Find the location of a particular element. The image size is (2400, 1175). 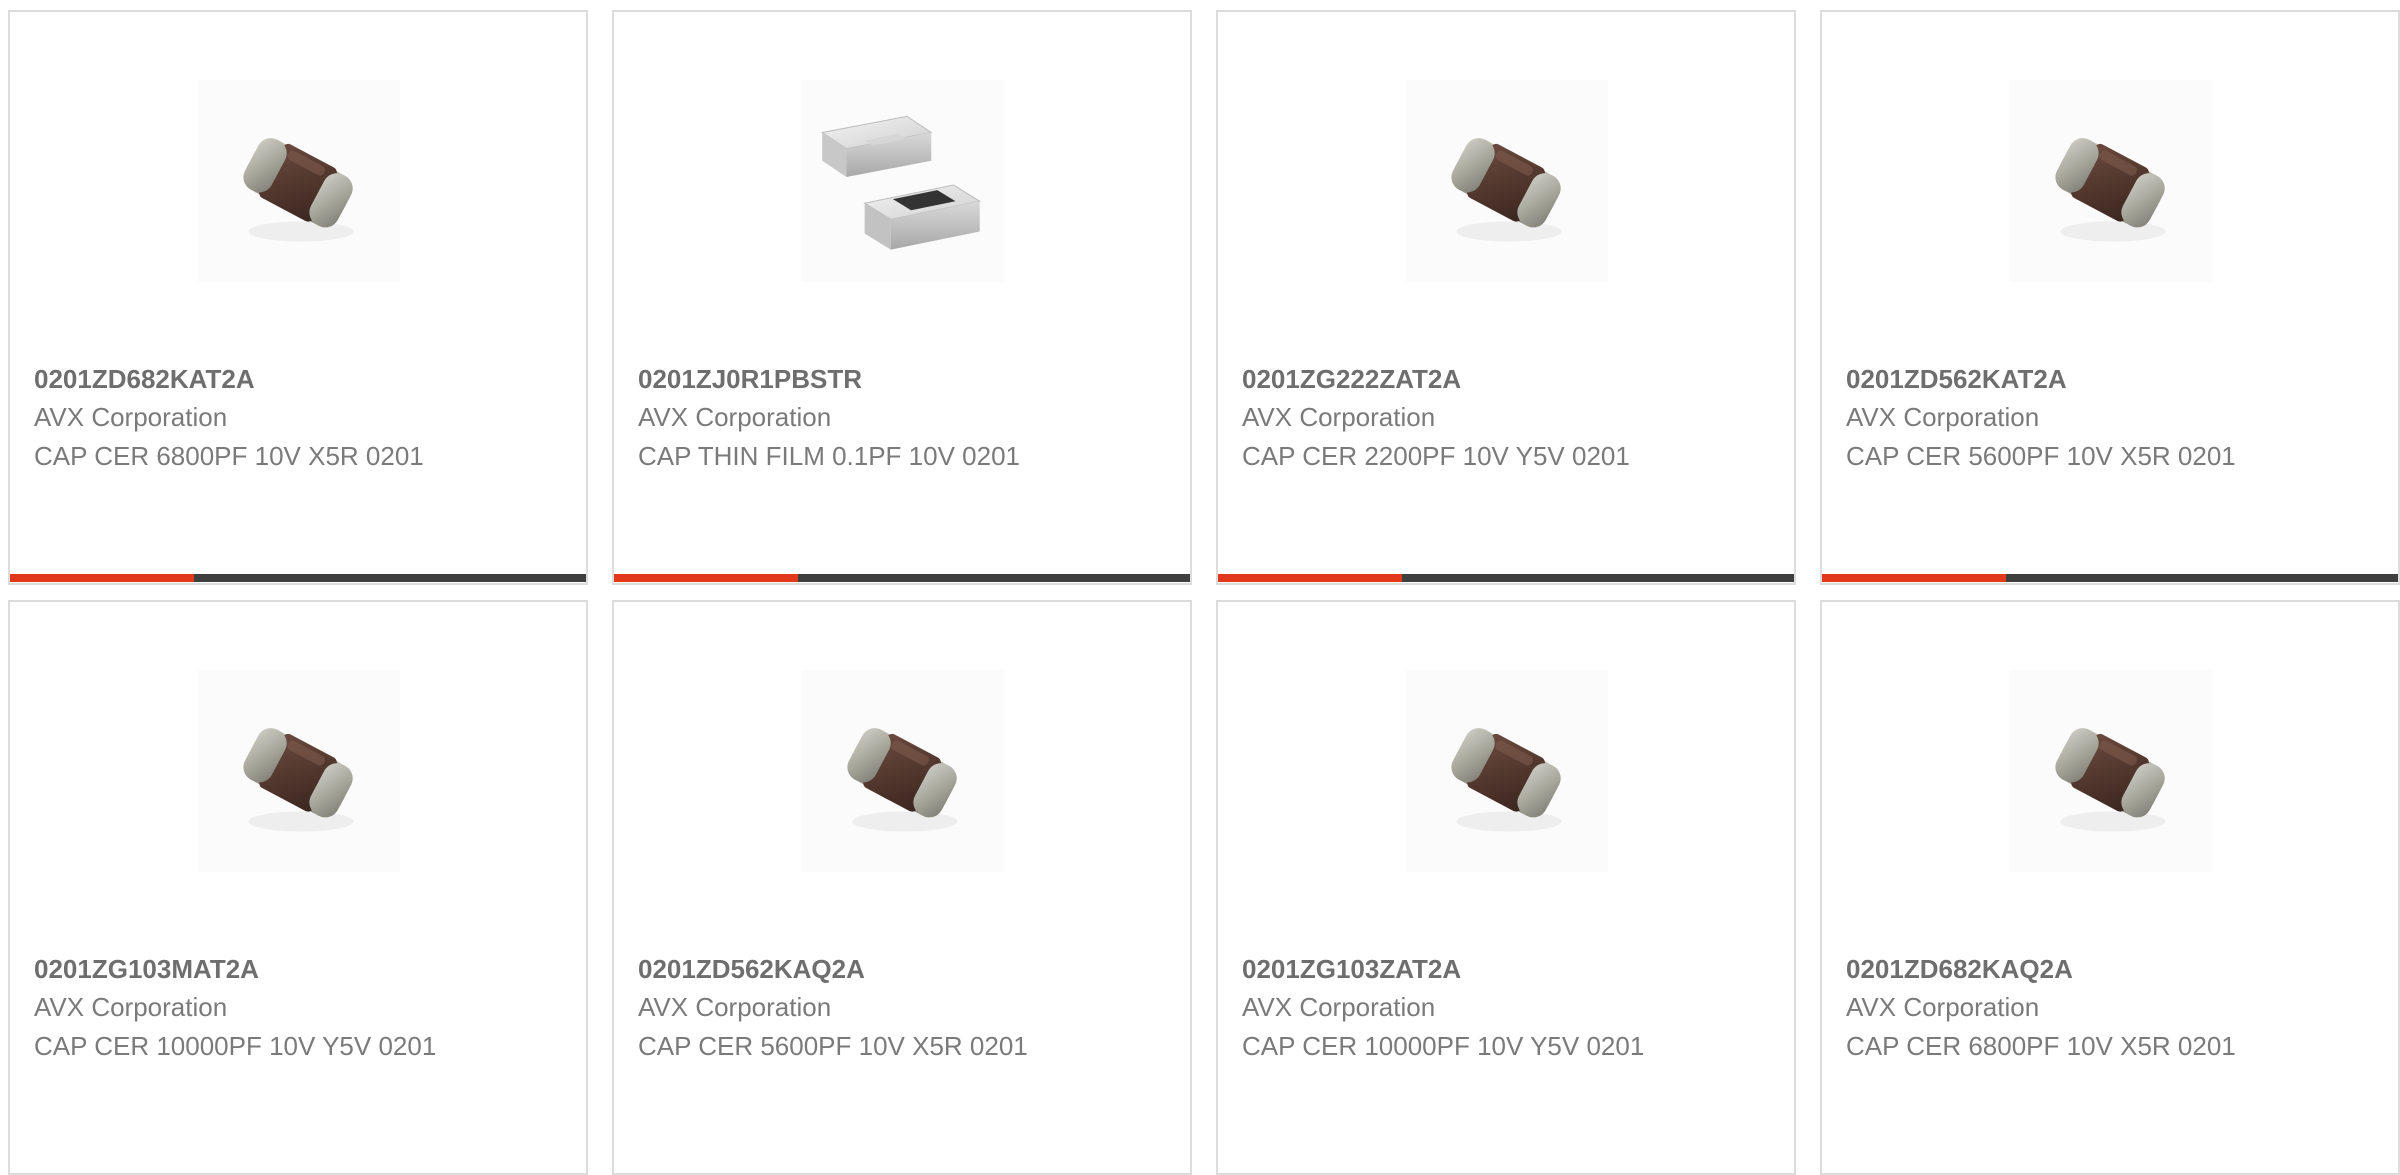

part-number: 0201ZG103MAT2A is located at coordinates (146, 969).